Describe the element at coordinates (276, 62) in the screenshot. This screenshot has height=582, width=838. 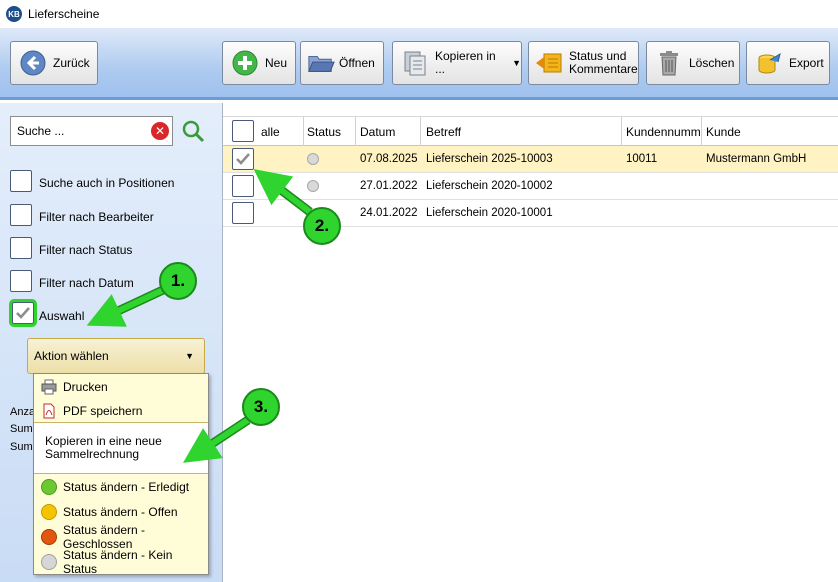
I see `new-label: Neu` at that location.